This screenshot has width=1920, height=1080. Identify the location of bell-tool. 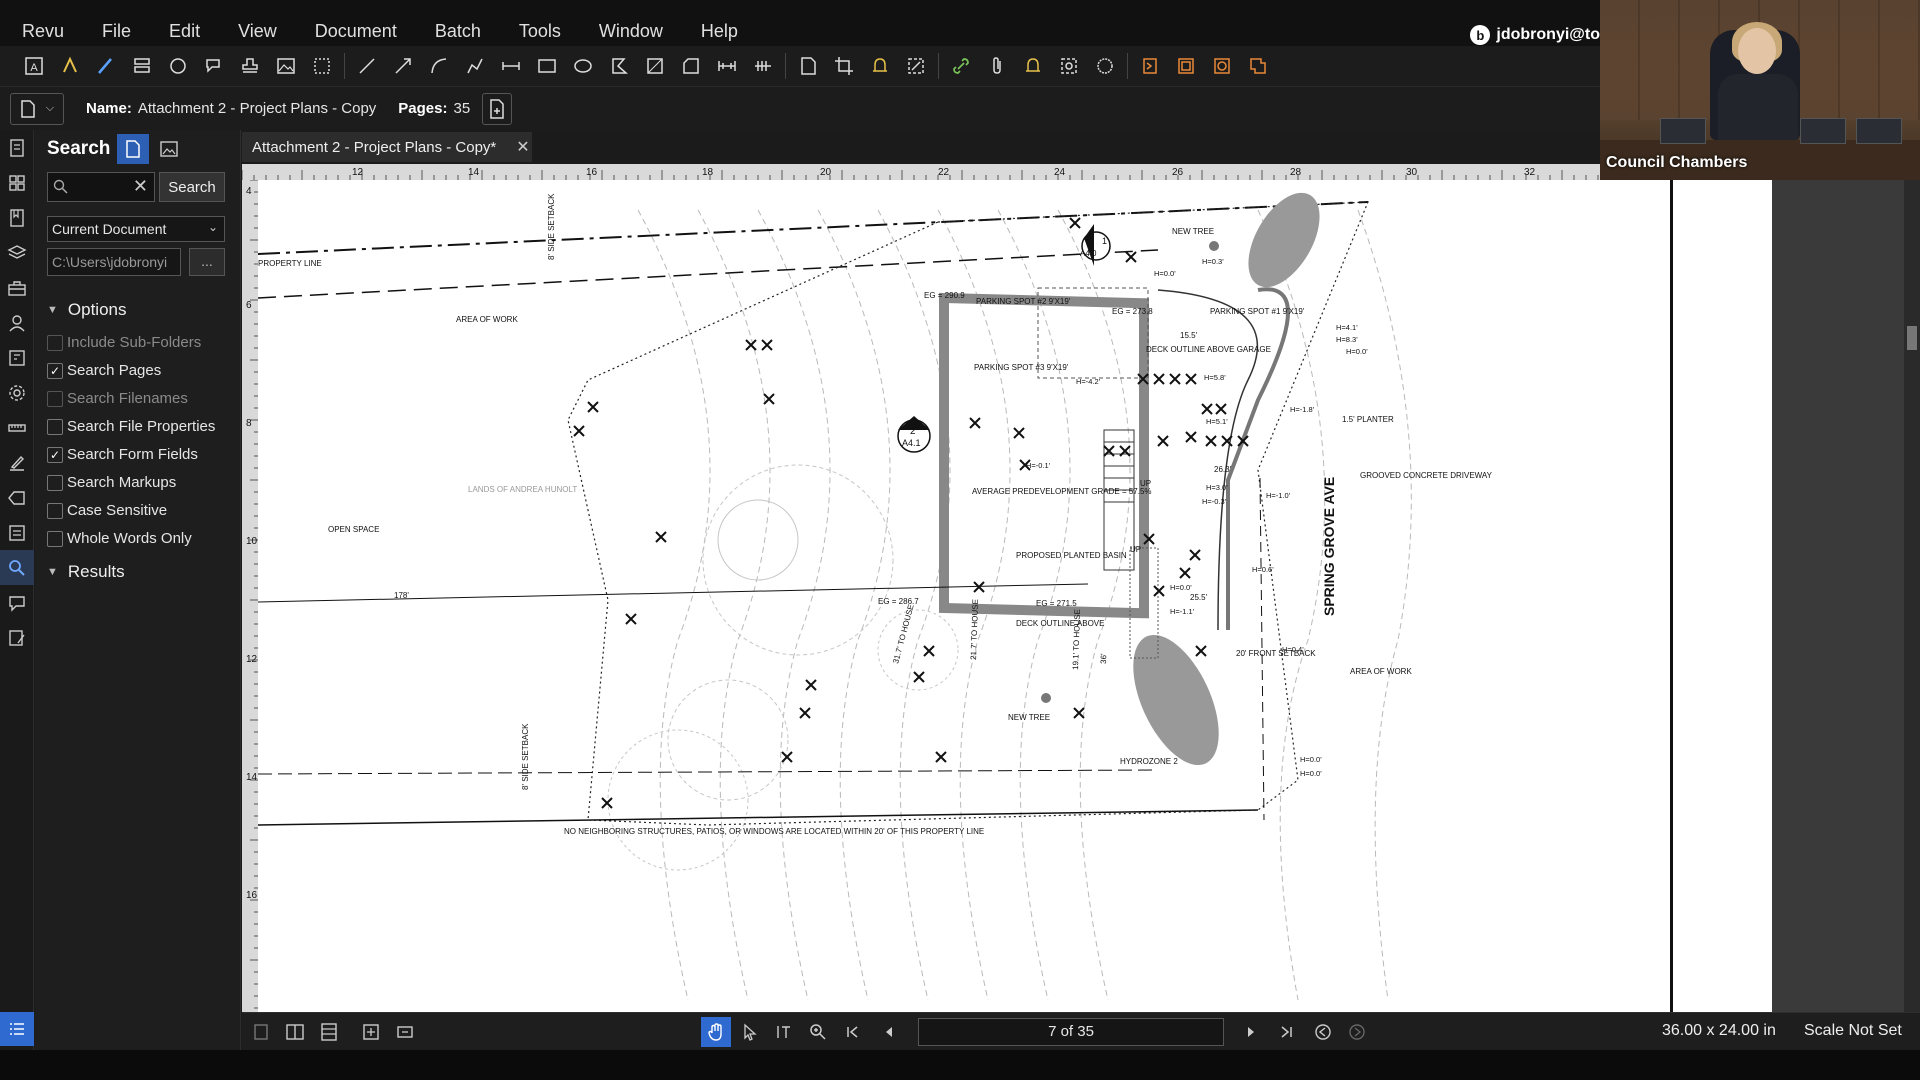
(880, 66).